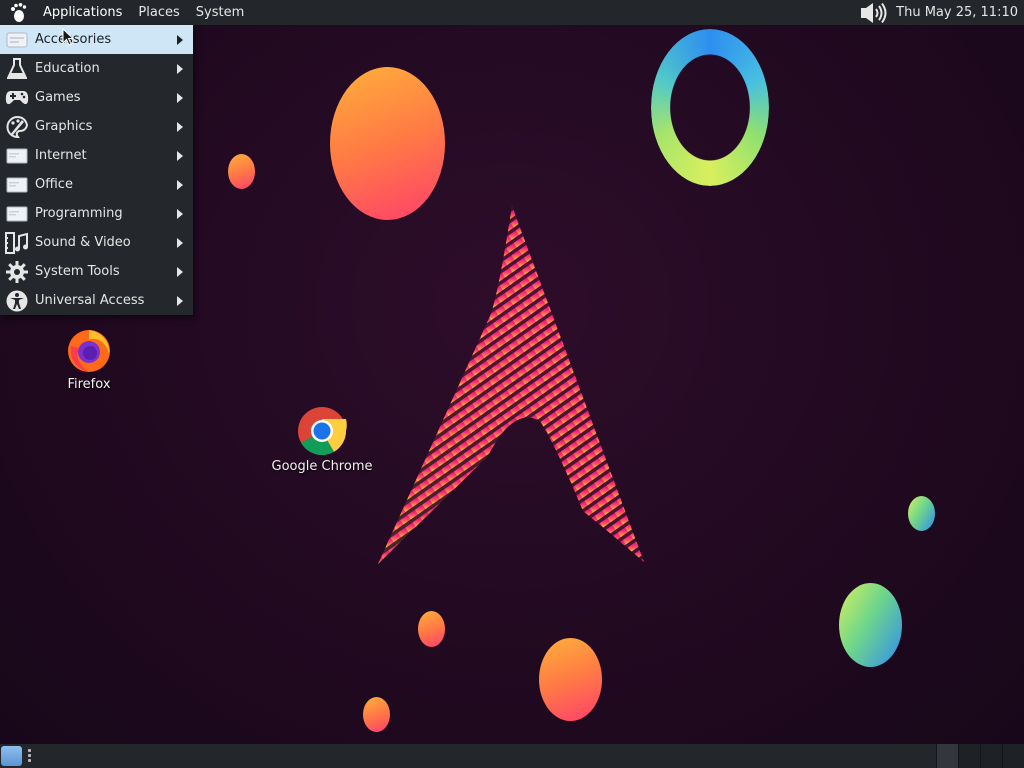 The height and width of the screenshot is (768, 1024). I want to click on flask-icon, so click(17, 69).